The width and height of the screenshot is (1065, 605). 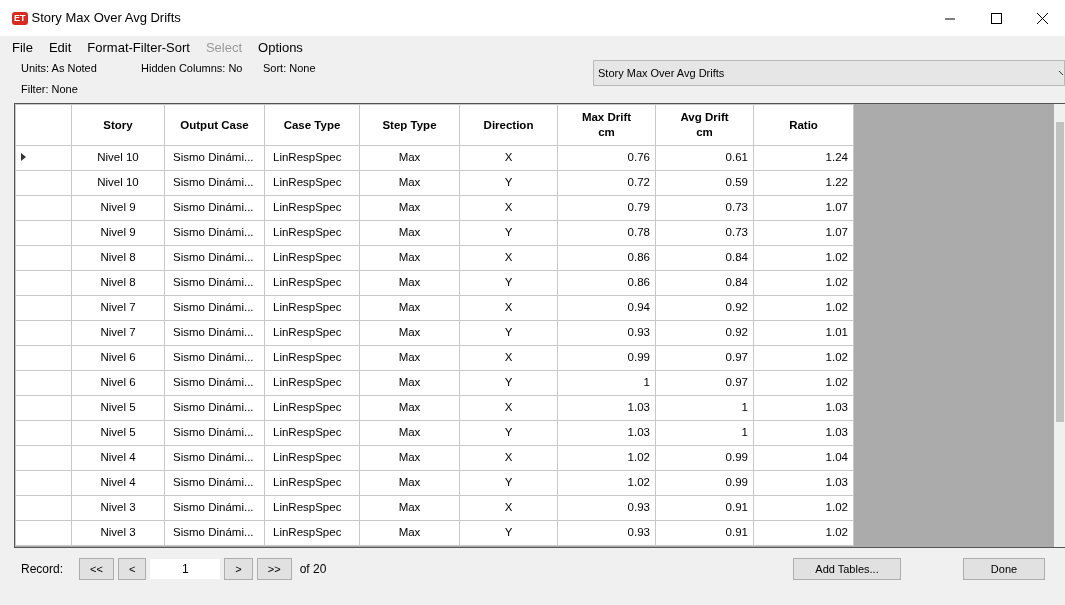 What do you see at coordinates (185, 569) in the screenshot?
I see `record-field: 1` at bounding box center [185, 569].